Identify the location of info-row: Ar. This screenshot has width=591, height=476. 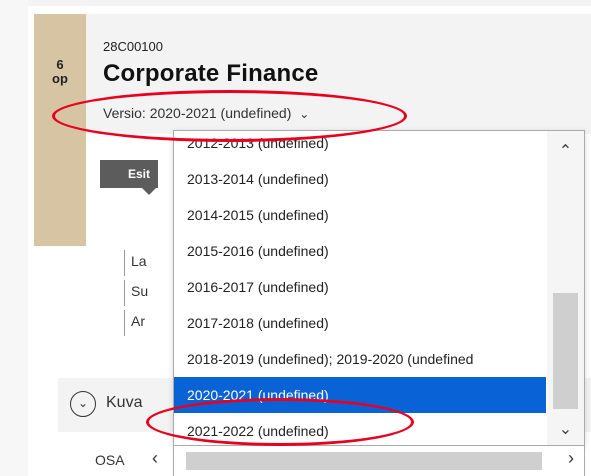
(136, 323).